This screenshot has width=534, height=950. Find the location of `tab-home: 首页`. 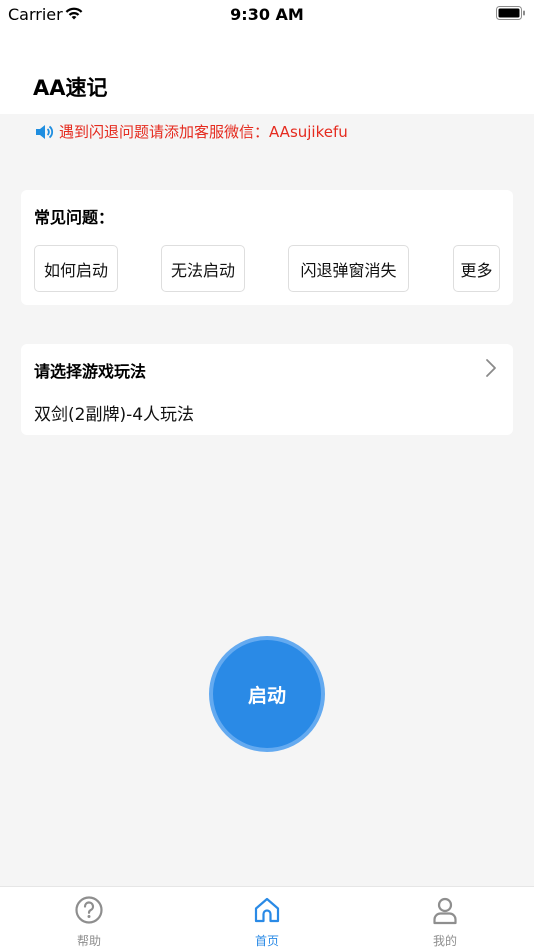

tab-home: 首页 is located at coordinates (267, 918).